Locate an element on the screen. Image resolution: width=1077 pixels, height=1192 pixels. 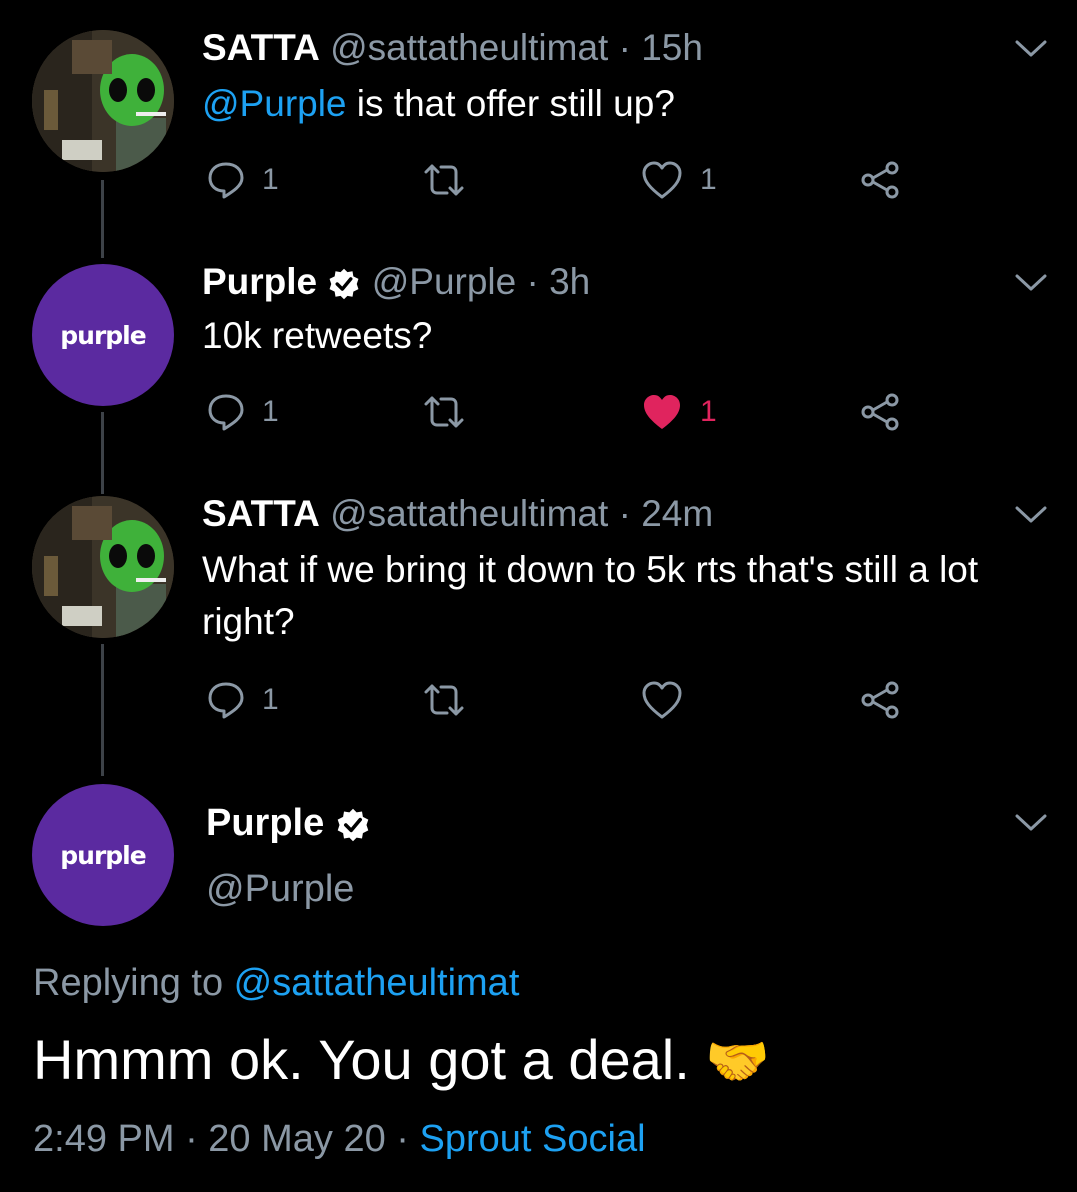
replying-to: Replying to @sattatheultimat is located at coordinates (276, 983).